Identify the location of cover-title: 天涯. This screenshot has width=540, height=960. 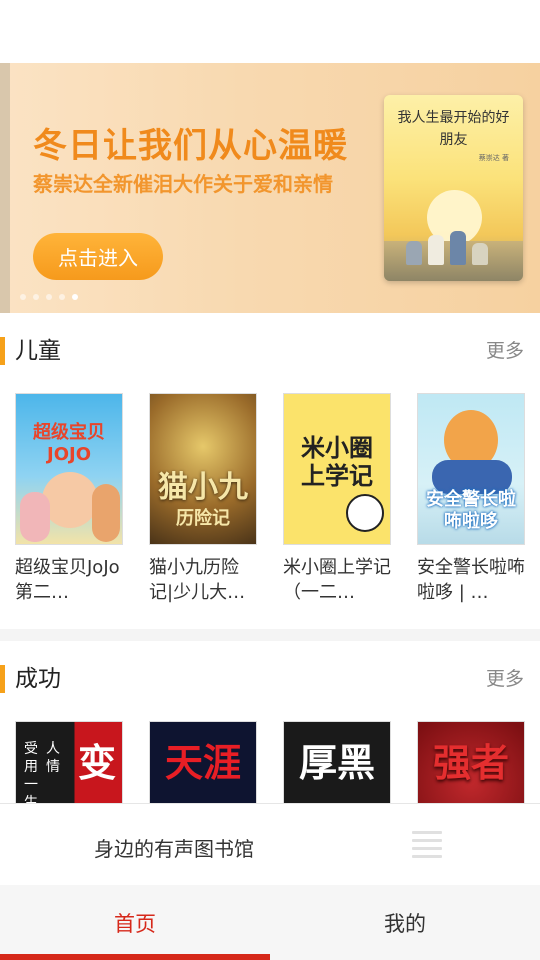
(202, 763).